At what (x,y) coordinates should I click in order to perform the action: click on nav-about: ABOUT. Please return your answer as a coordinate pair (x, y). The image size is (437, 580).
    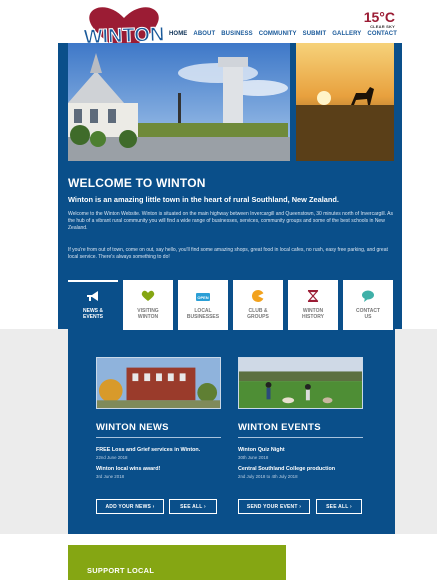
    Looking at the image, I should click on (204, 34).